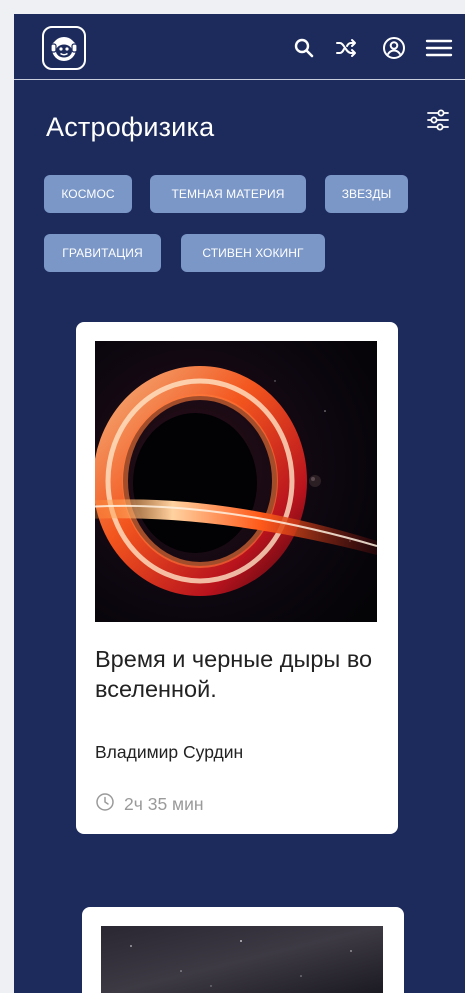  I want to click on tag-dark-matter: ТЕМНАЯ МАТЕРИЯ, so click(228, 194).